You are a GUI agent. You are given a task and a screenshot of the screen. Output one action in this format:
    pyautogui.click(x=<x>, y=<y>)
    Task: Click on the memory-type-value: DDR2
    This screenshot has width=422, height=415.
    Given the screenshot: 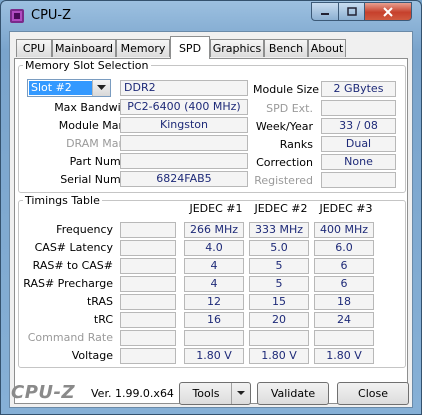 What is the action you would take?
    pyautogui.click(x=184, y=88)
    